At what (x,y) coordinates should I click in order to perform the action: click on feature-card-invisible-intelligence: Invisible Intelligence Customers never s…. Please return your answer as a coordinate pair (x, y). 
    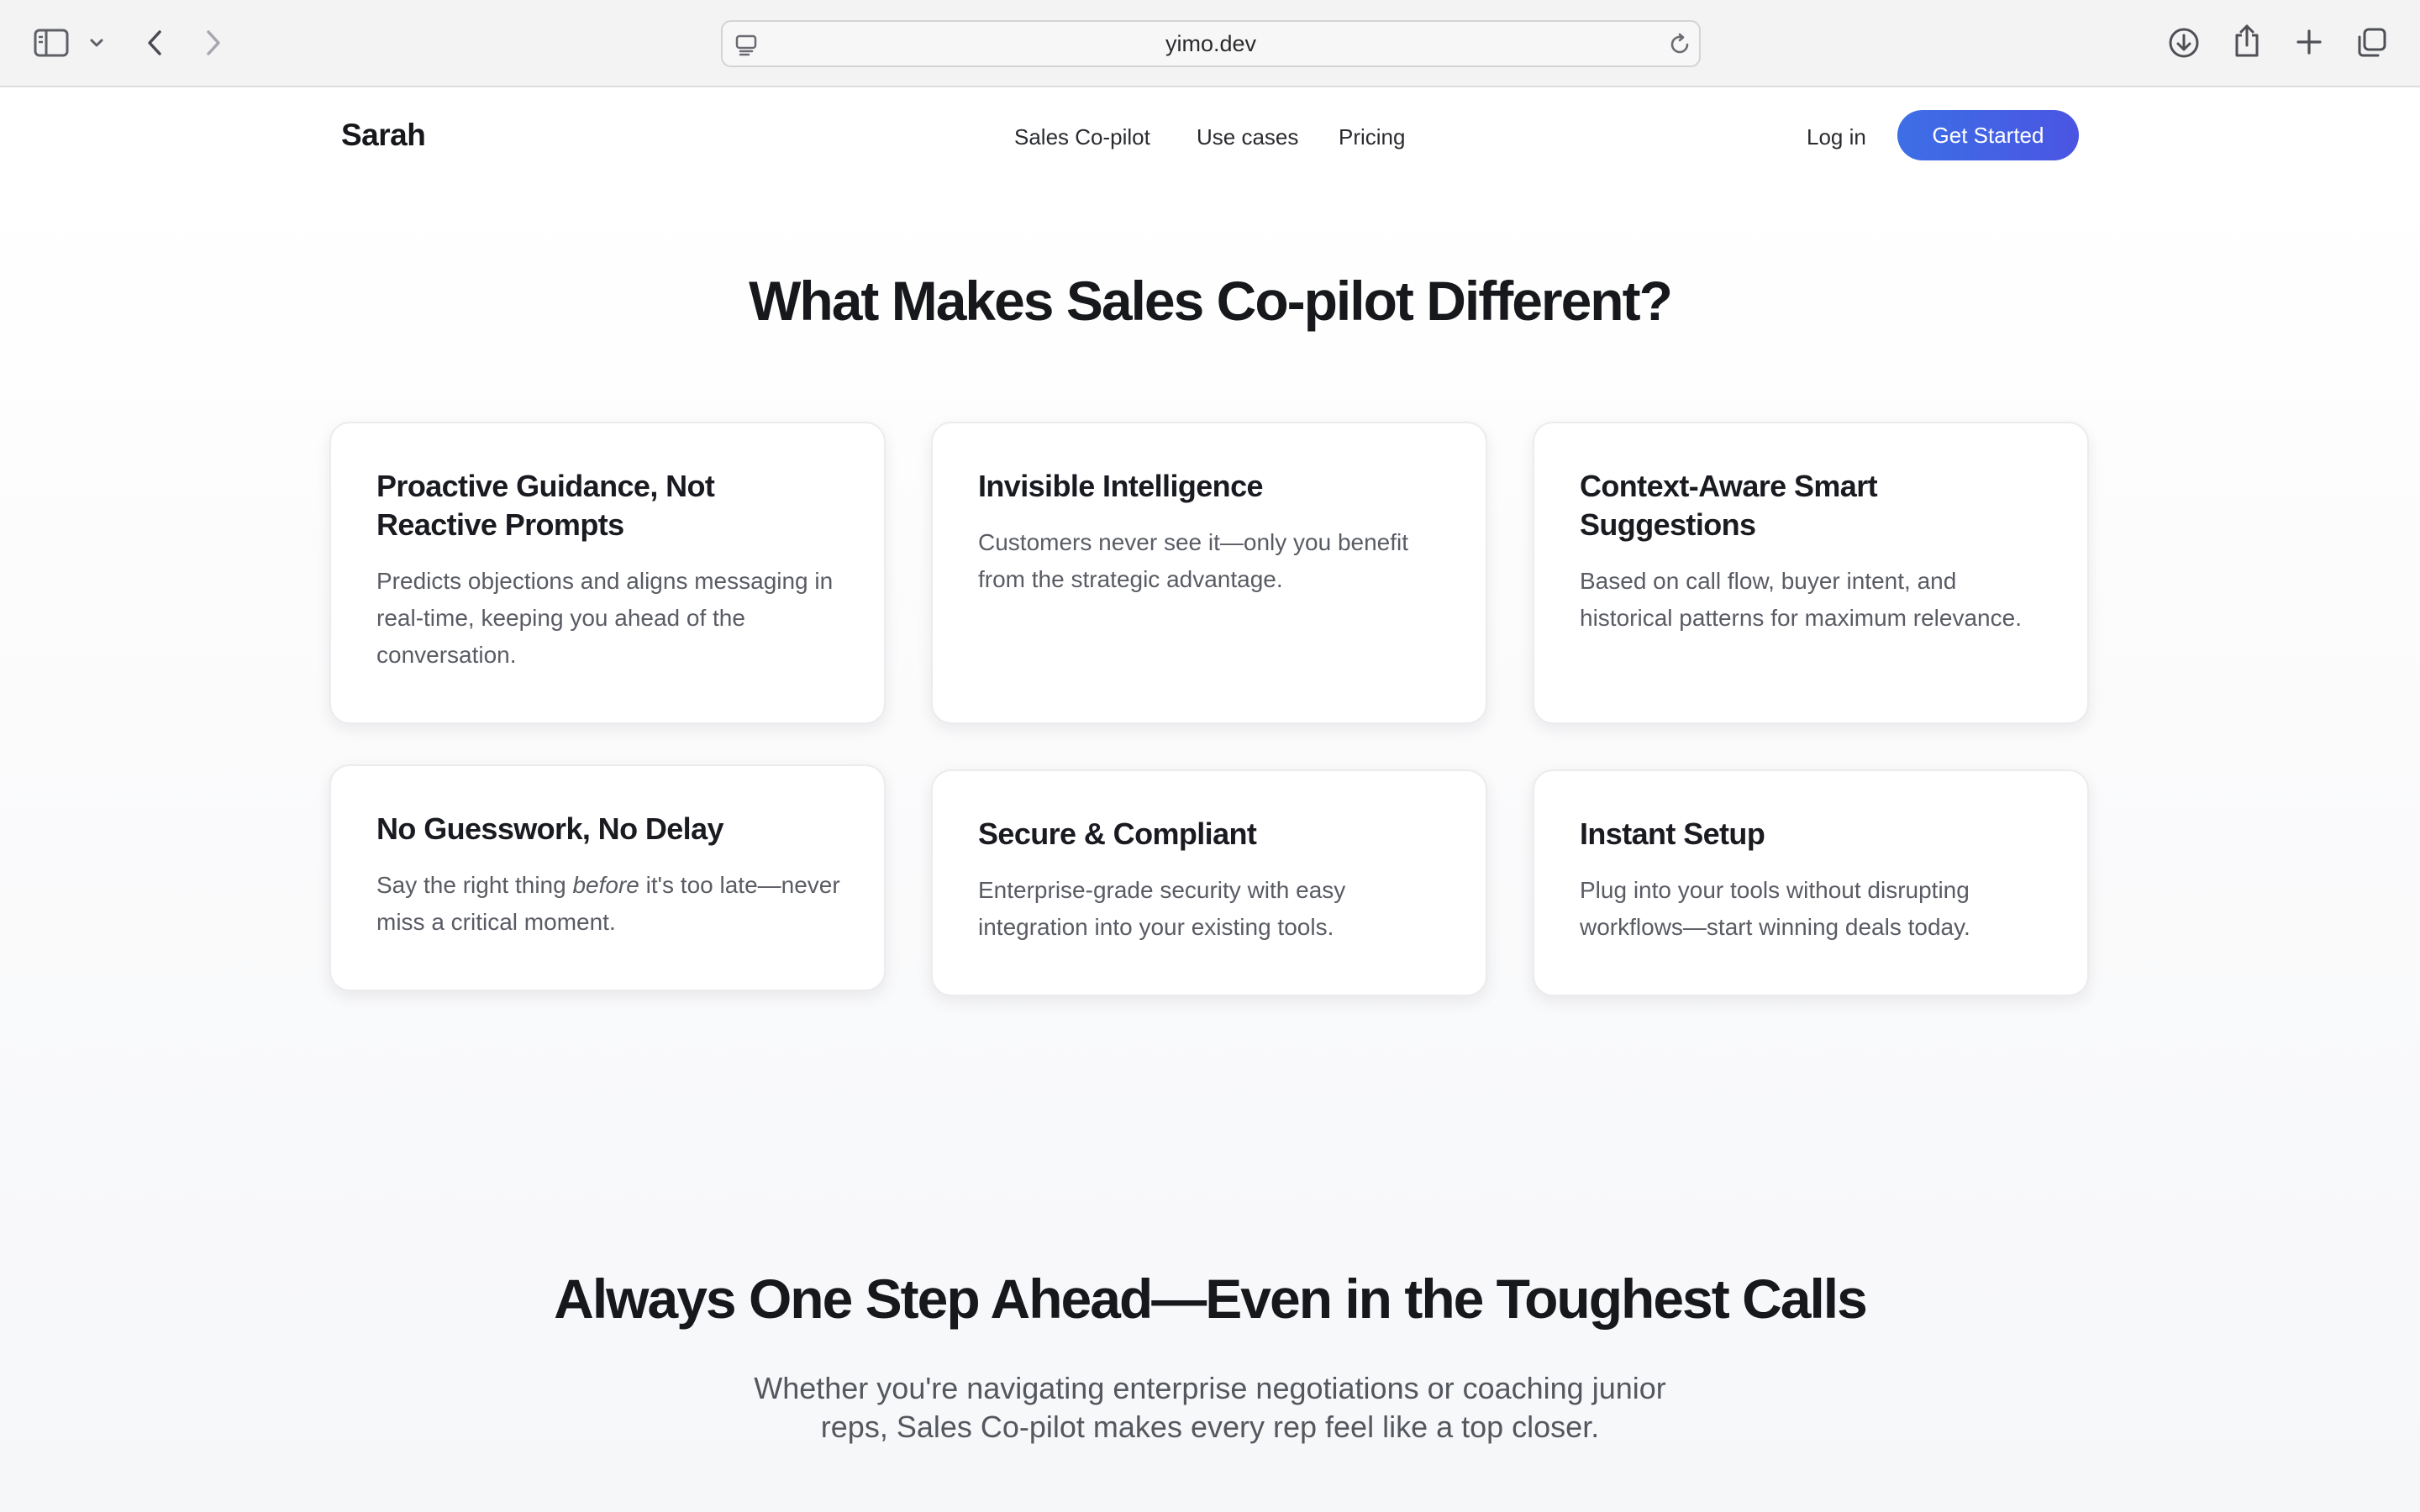
    Looking at the image, I should click on (1209, 573).